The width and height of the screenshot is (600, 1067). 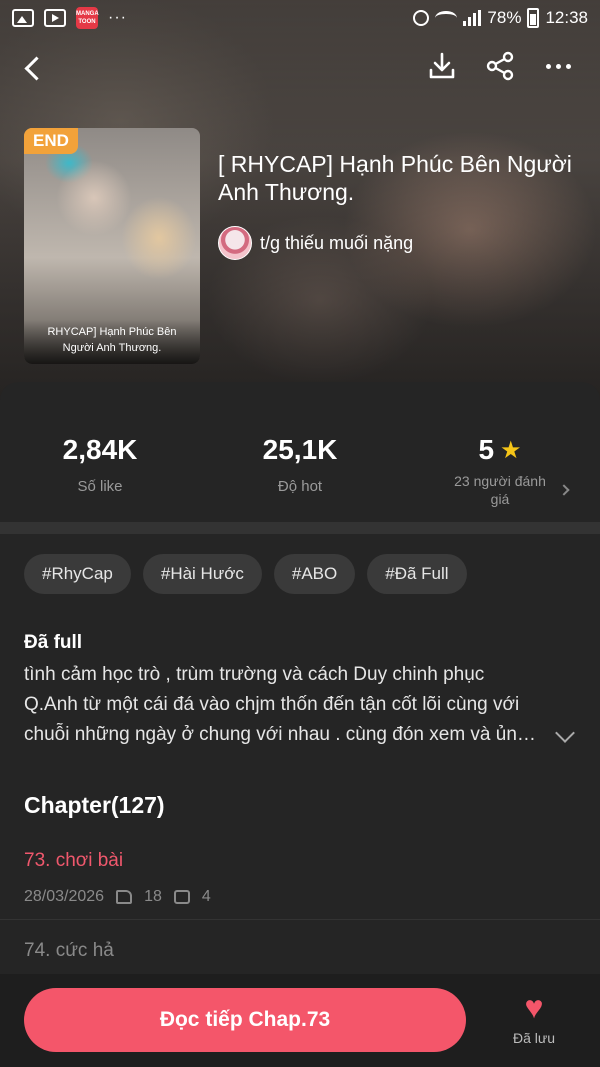 What do you see at coordinates (94, 805) in the screenshot?
I see `chapter-heading: Chapter(127)` at bounding box center [94, 805].